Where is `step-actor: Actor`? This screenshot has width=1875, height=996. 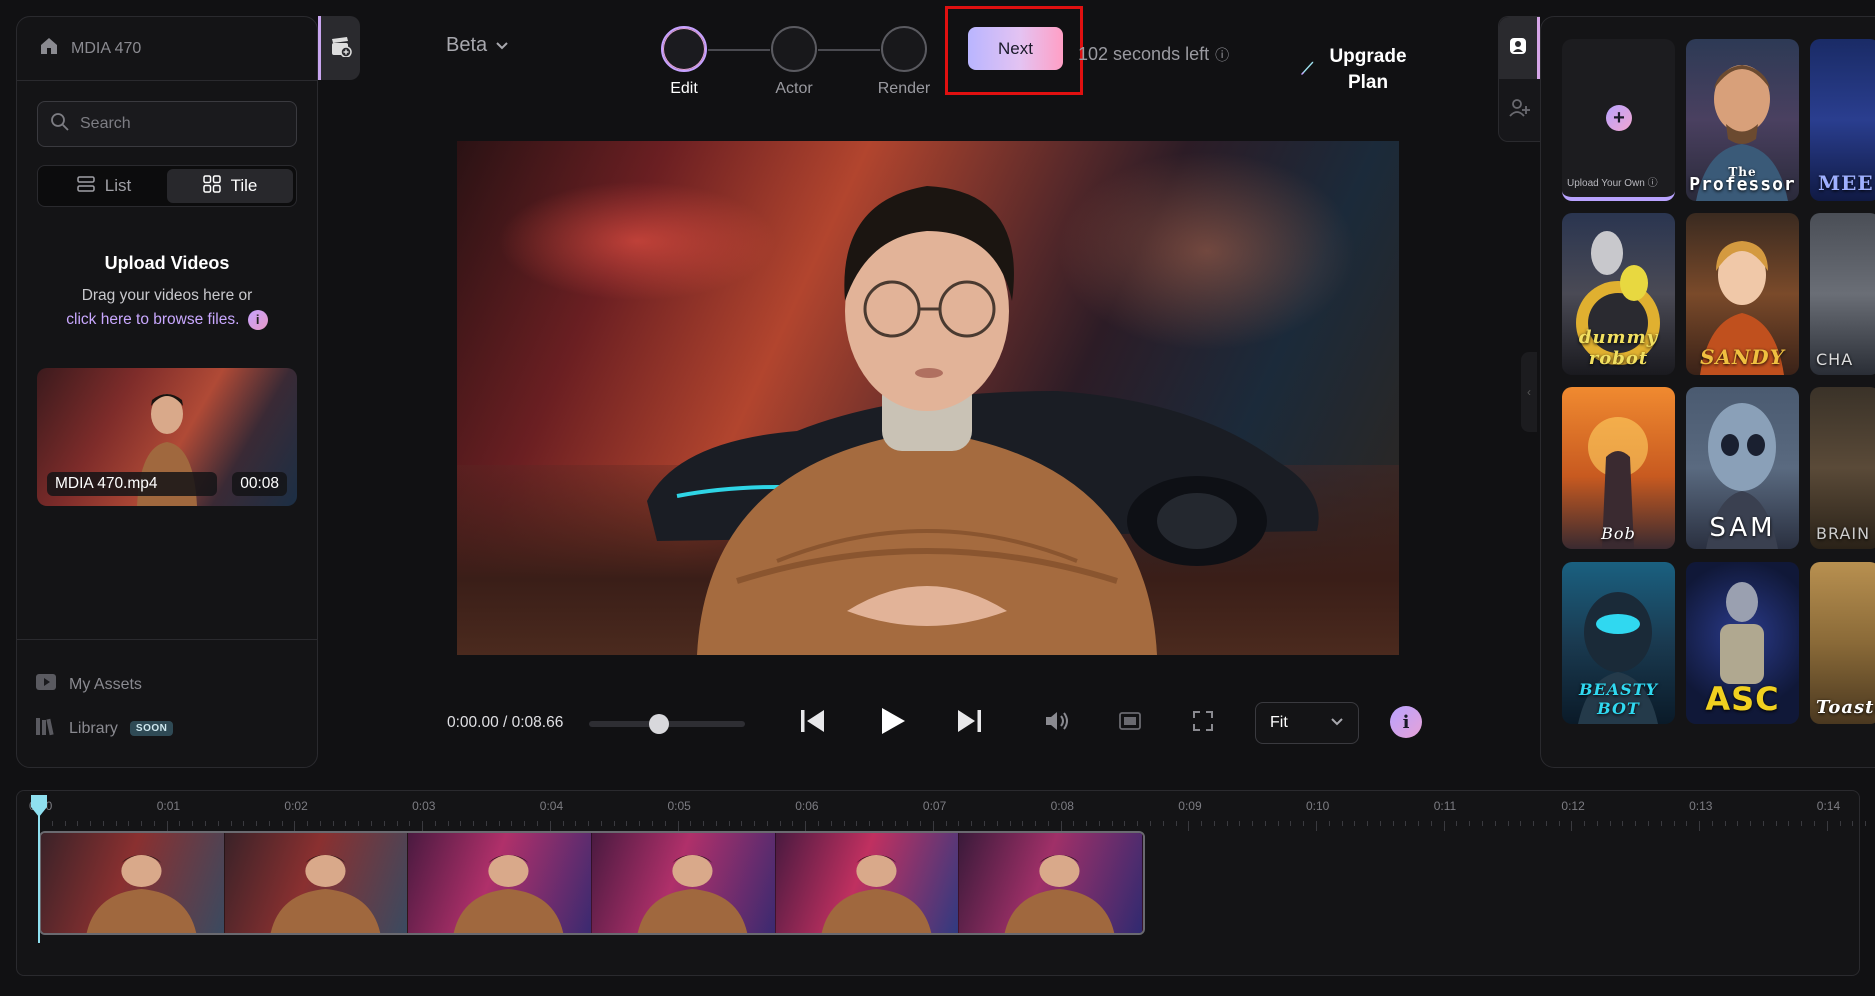 step-actor: Actor is located at coordinates (794, 62).